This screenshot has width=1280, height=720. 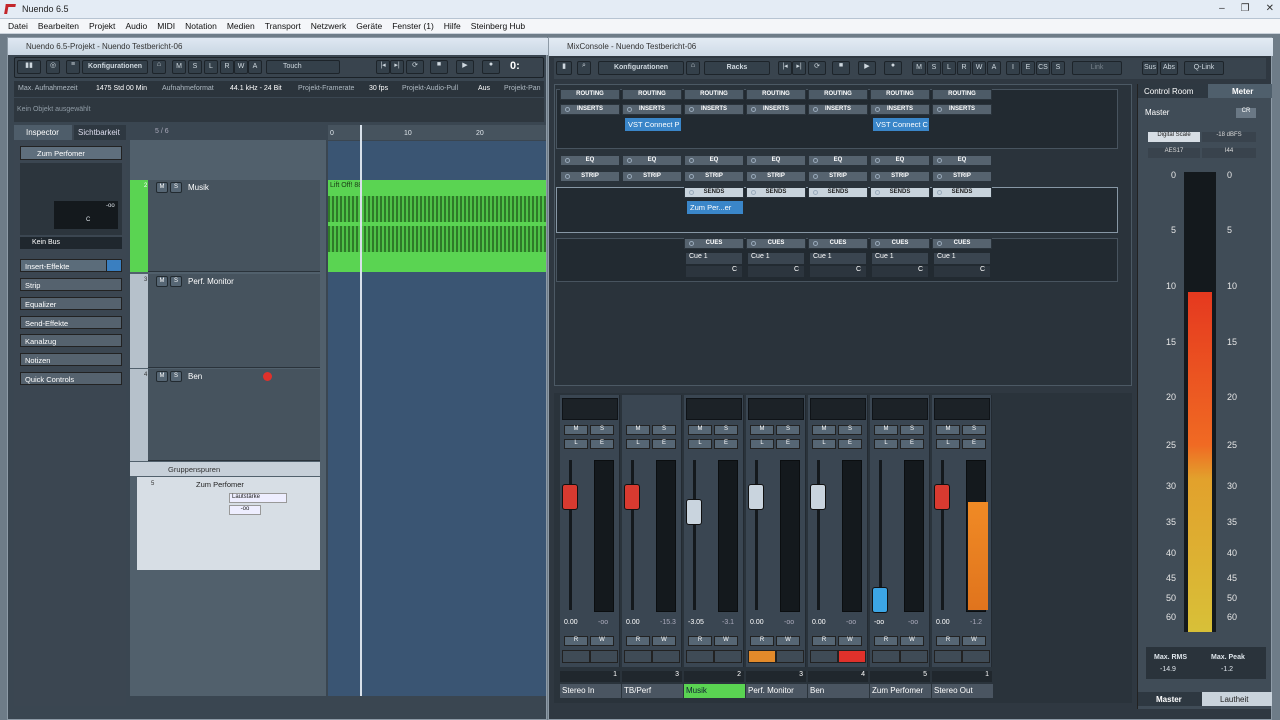 I want to click on track-name: Zum Perfomer, so click(x=220, y=484).